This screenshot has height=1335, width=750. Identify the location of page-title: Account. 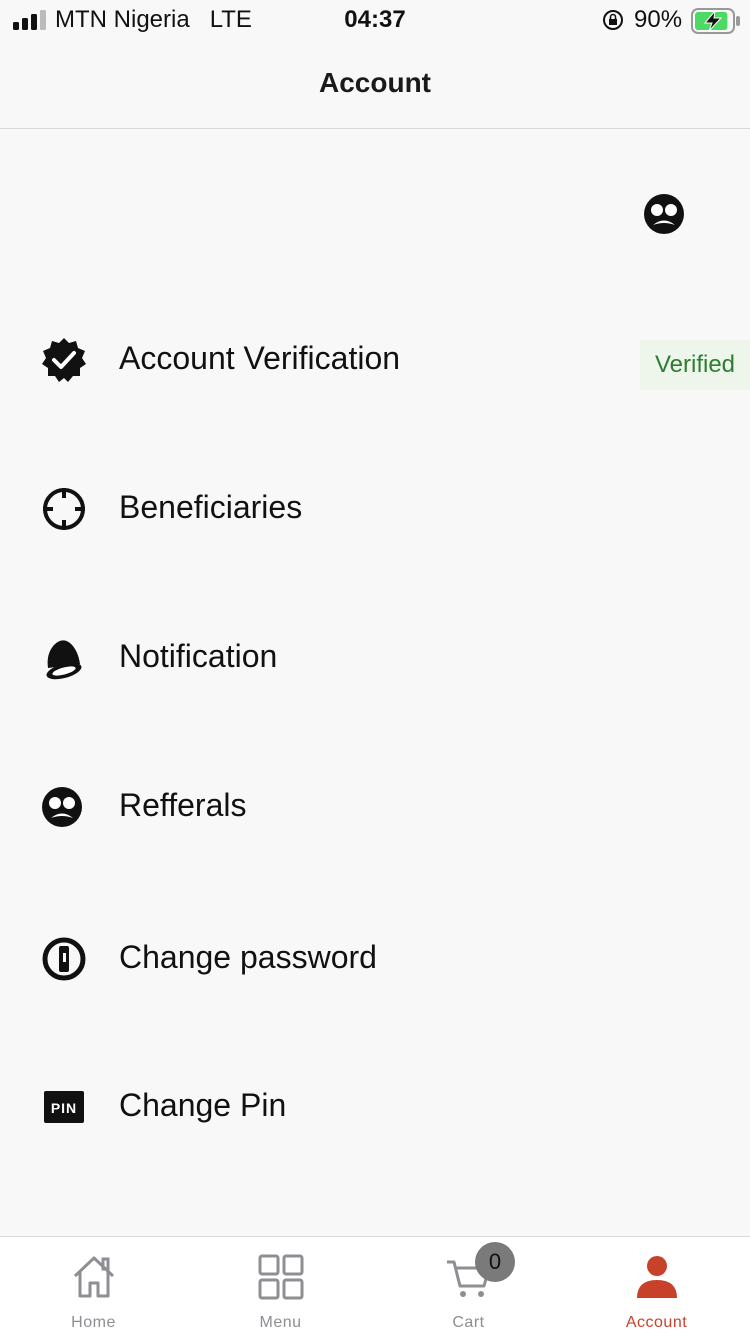
(375, 82).